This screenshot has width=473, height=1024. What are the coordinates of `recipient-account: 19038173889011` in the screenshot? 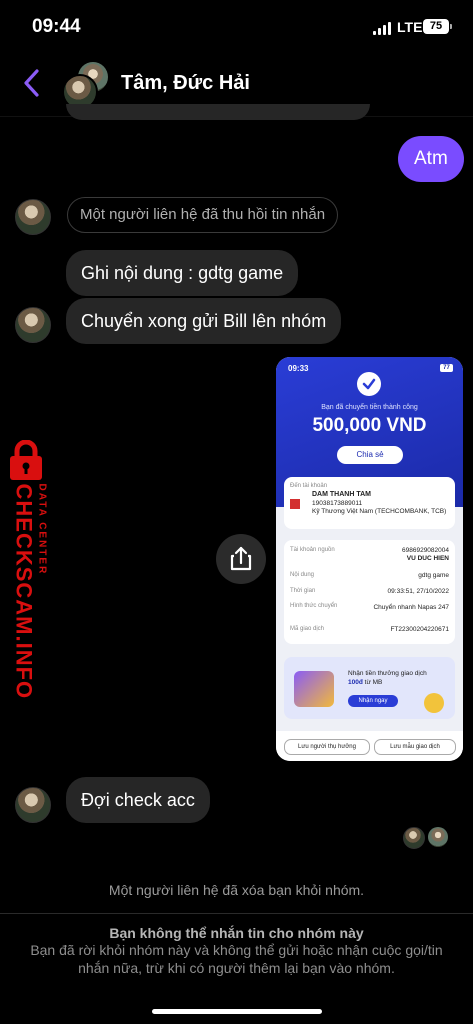 It's located at (337, 503).